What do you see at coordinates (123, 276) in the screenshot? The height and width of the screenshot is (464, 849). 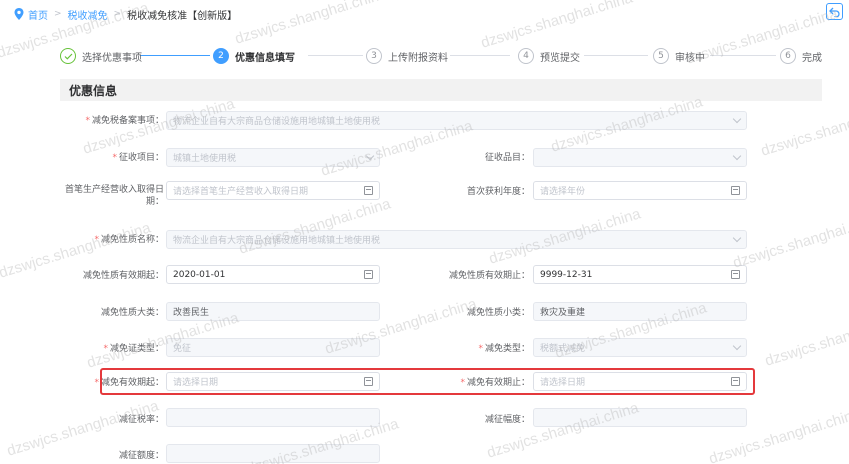 I see `yxqq-label: 减免性质有效期起：` at bounding box center [123, 276].